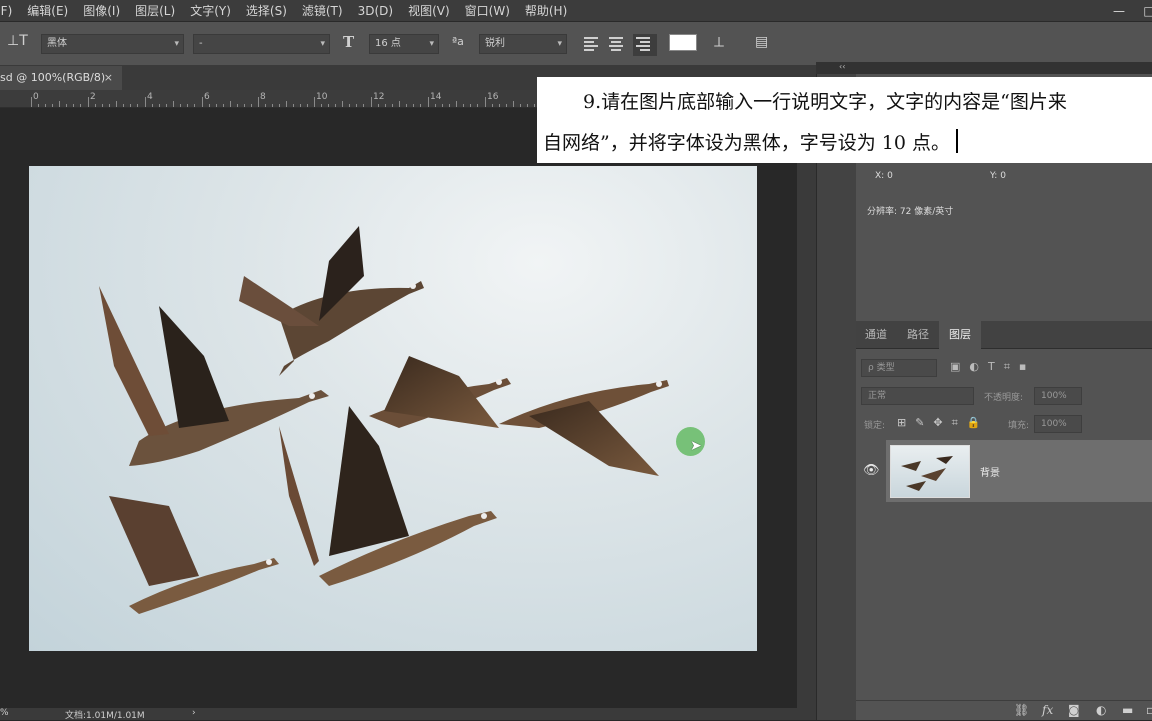 Image resolution: width=1152 pixels, height=721 pixels. I want to click on collapse-arrows-icon: ‹‹, so click(842, 66).